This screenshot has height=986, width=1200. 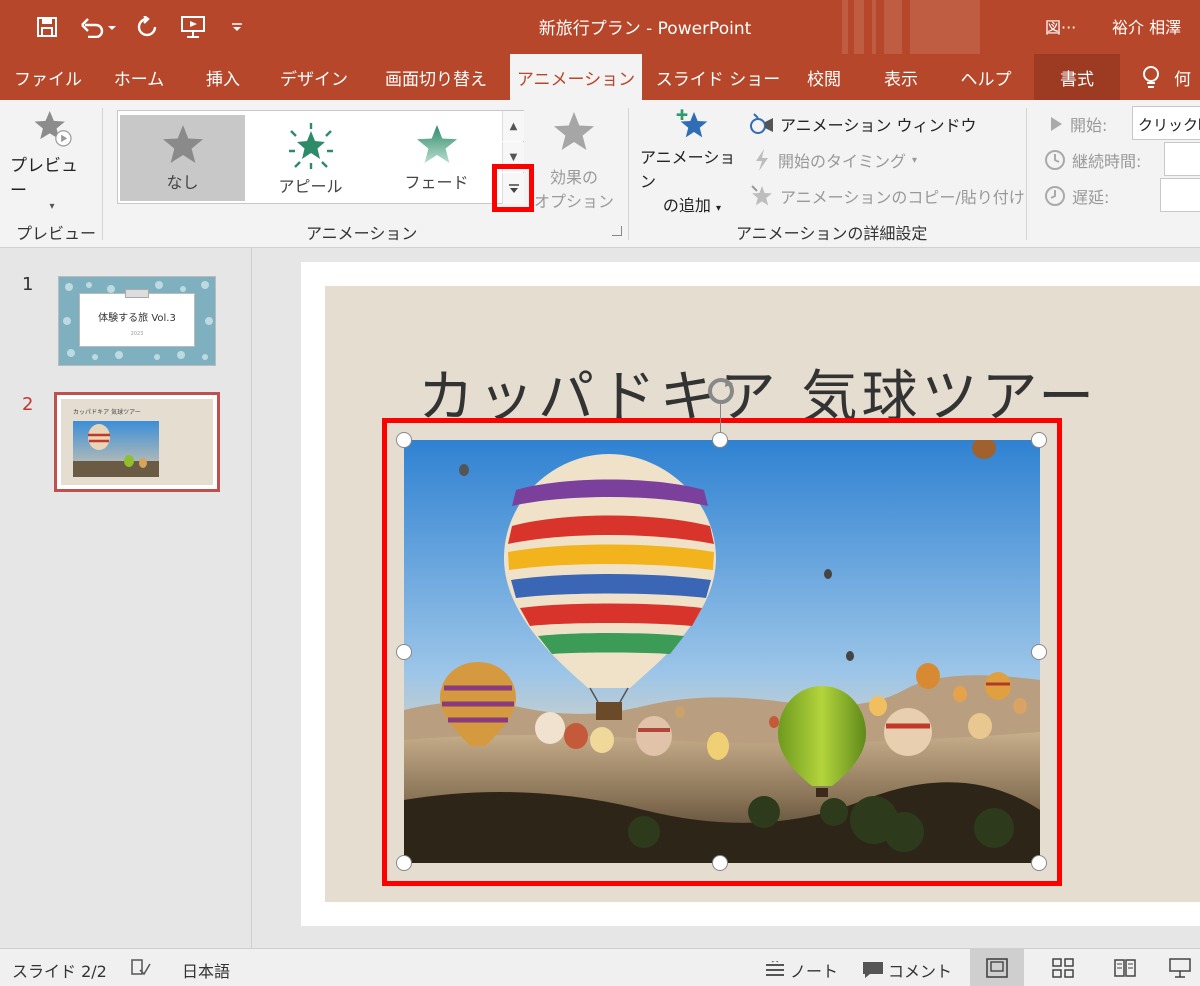 What do you see at coordinates (137, 318) in the screenshot?
I see `thumb-1-title: 体験する旅 Vol.3` at bounding box center [137, 318].